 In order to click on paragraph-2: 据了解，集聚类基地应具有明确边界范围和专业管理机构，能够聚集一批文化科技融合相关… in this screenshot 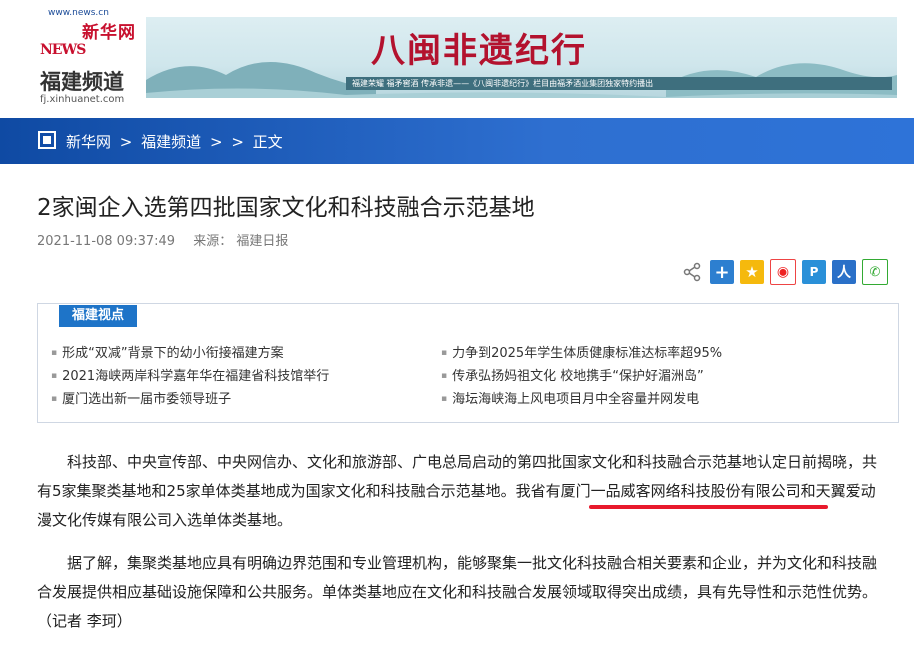, I will do `click(457, 592)`.